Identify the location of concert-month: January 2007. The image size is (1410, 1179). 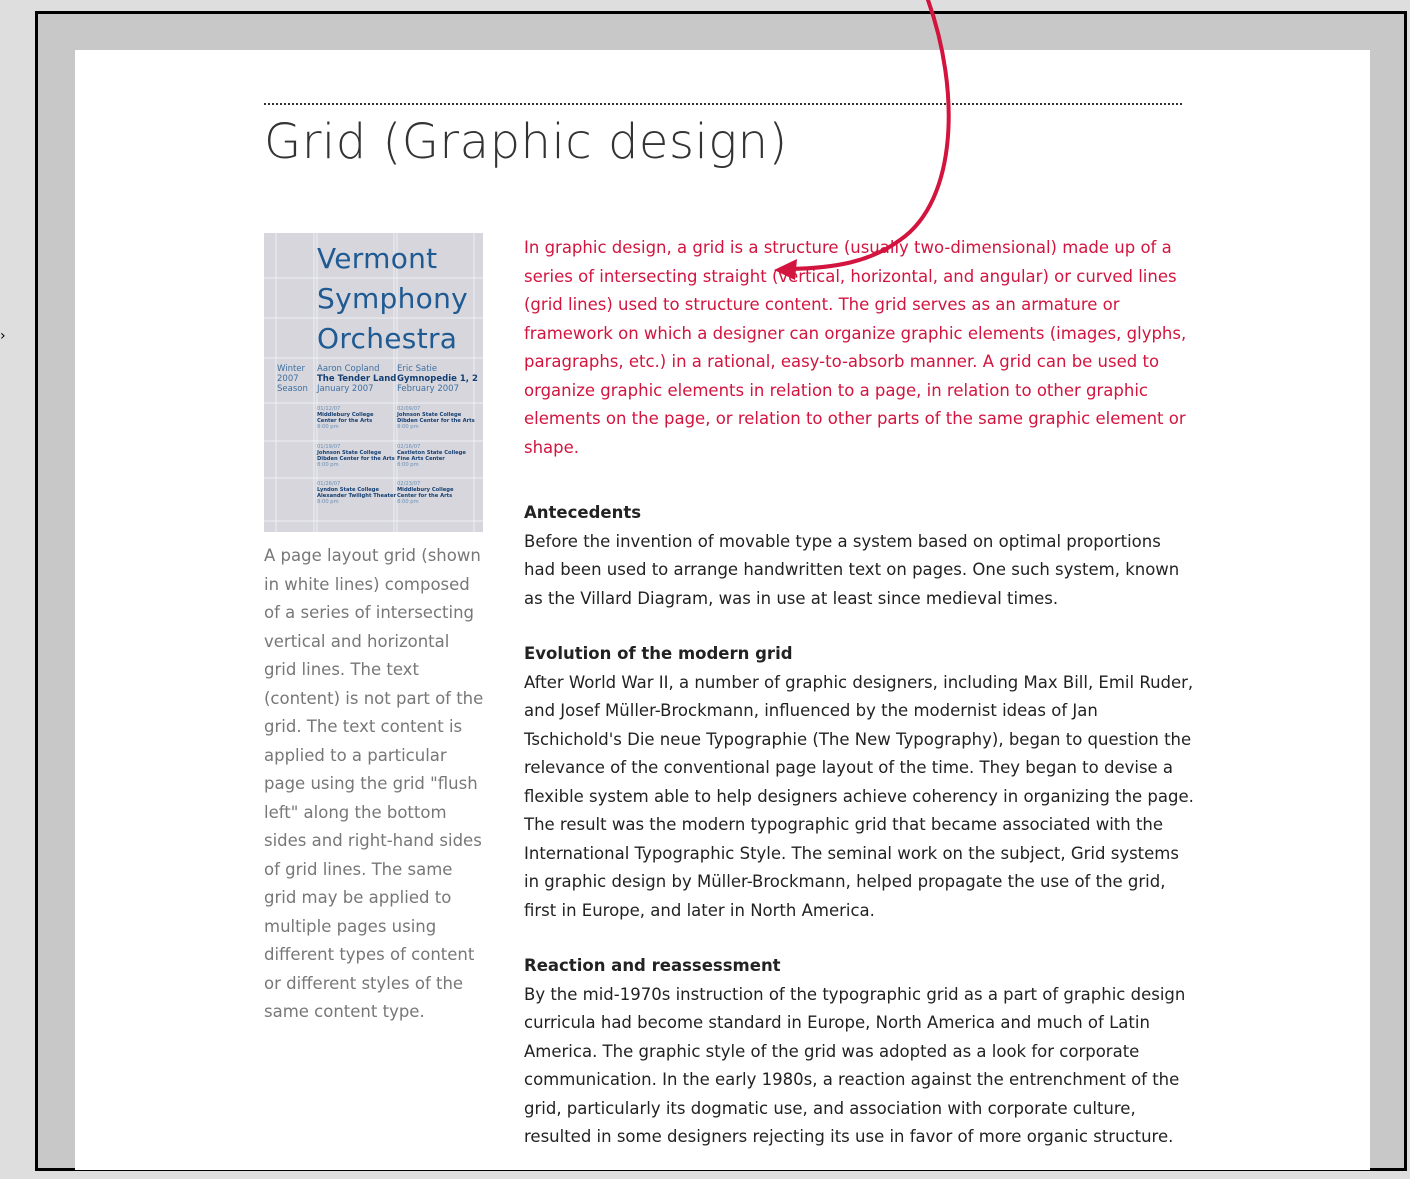
(345, 389).